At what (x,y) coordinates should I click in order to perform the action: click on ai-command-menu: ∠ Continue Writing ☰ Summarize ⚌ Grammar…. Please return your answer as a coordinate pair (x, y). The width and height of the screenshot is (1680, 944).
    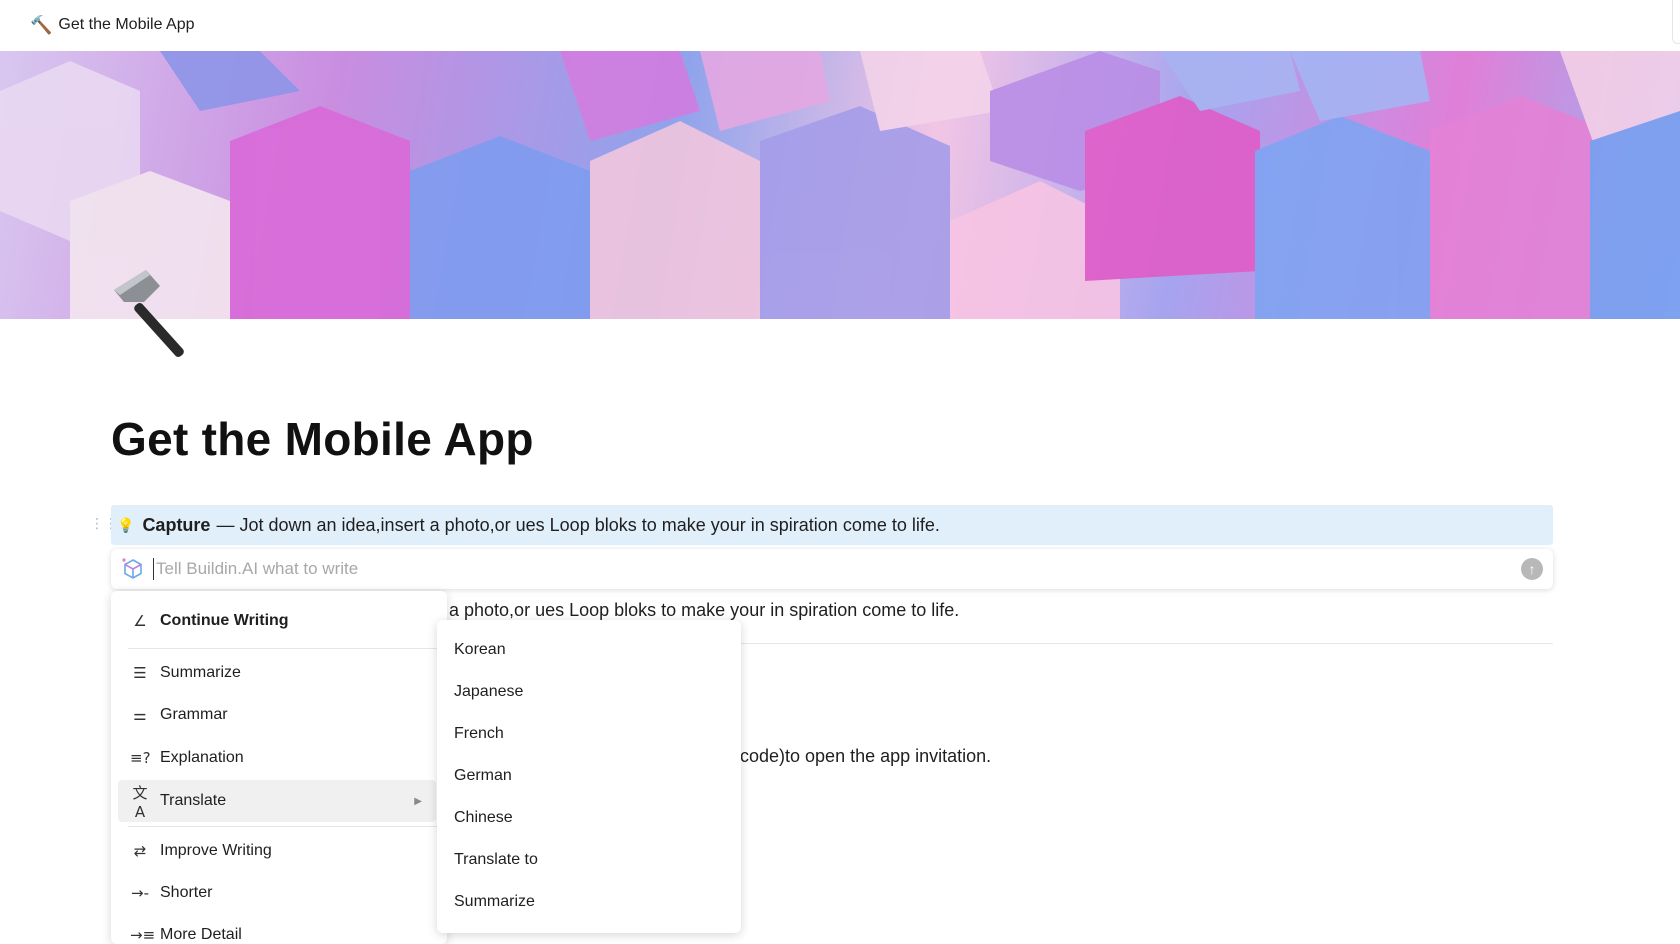
    Looking at the image, I should click on (279, 767).